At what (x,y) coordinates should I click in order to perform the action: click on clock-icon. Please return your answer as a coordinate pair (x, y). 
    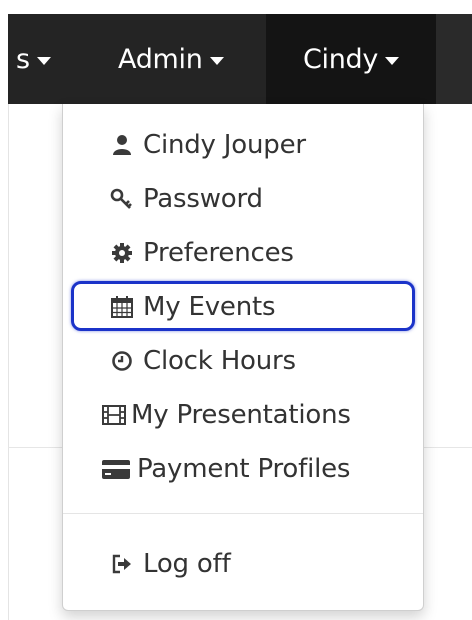
    Looking at the image, I should click on (122, 361).